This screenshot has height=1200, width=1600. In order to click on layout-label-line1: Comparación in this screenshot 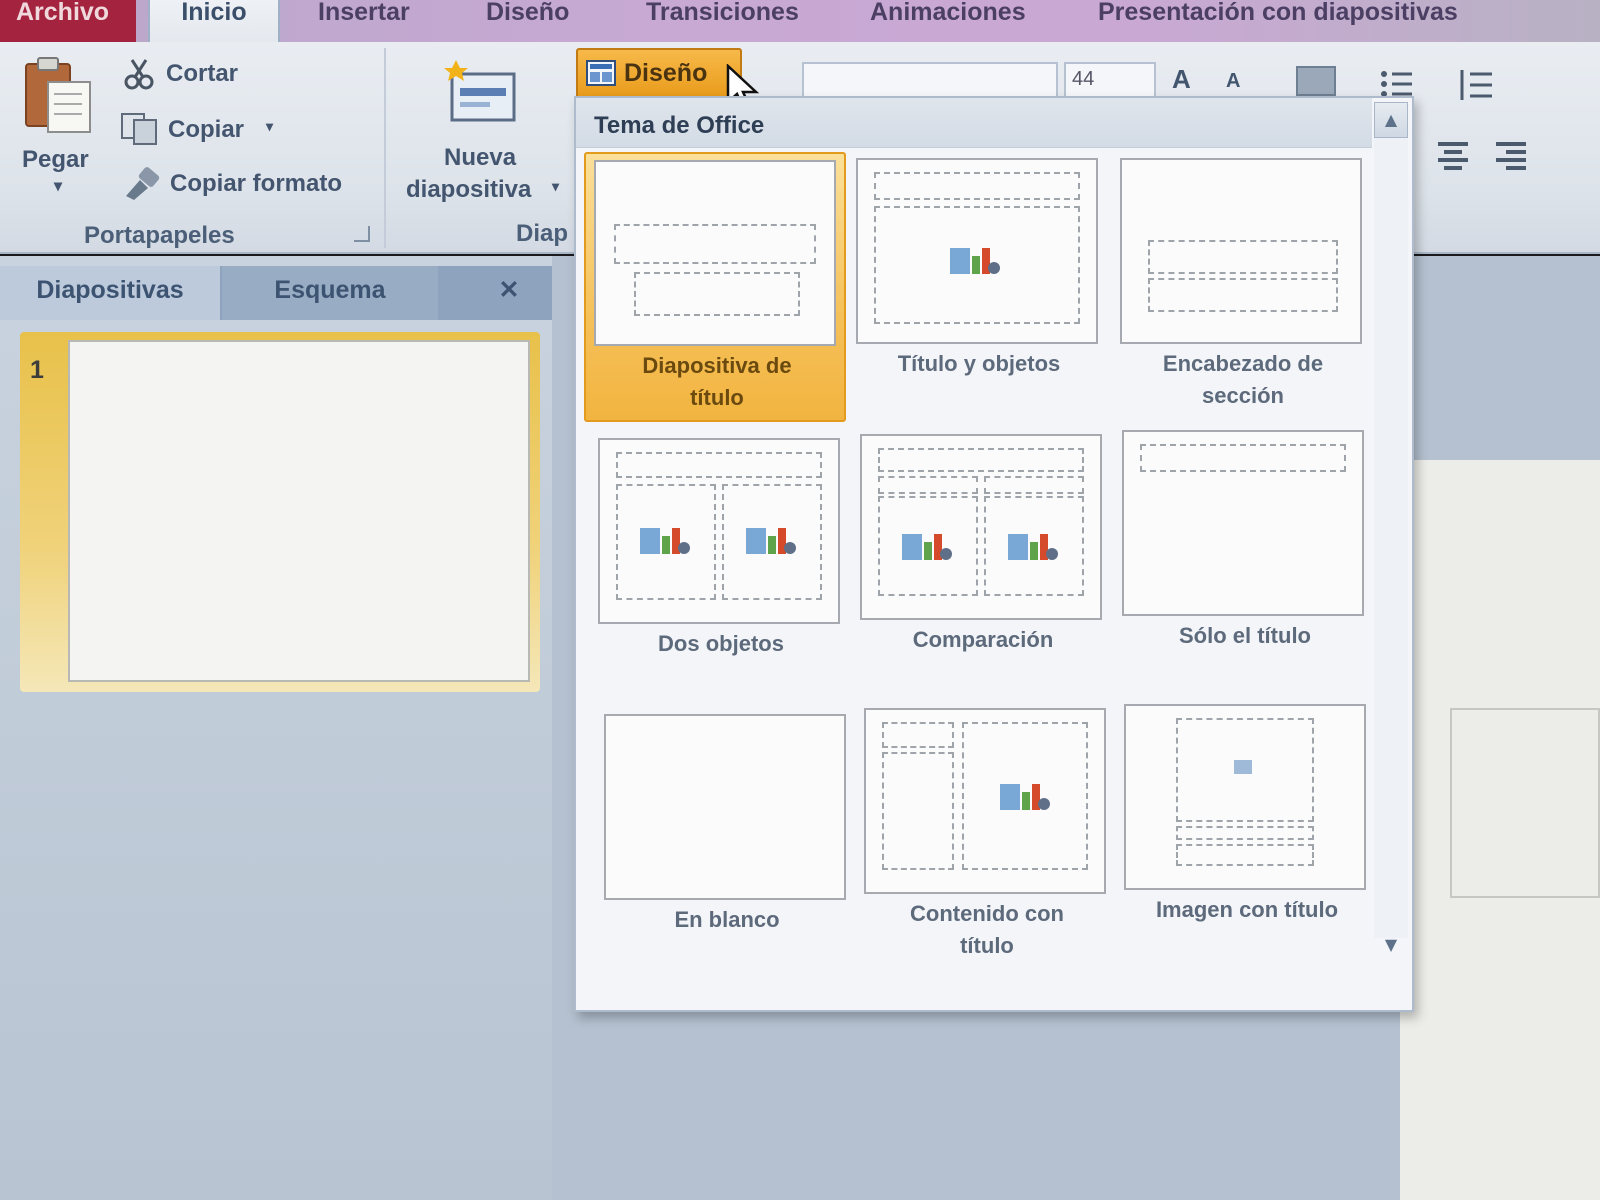, I will do `click(983, 639)`.